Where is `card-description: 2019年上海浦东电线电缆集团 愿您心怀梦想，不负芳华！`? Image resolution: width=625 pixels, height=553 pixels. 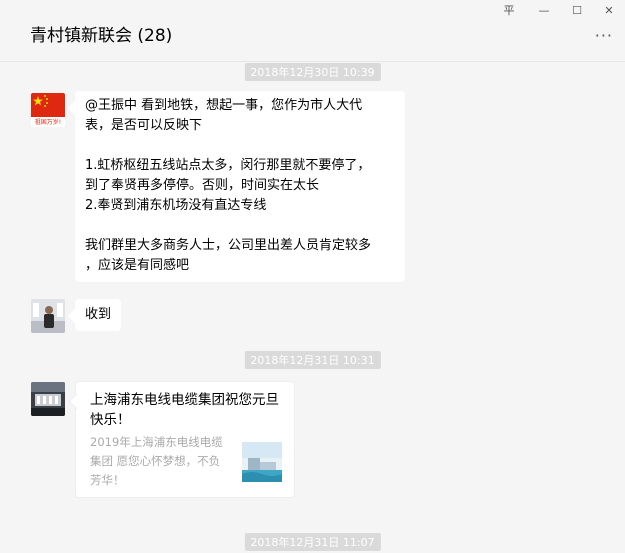 card-description: 2019年上海浦东电线电缆集团 愿您心怀梦想，不负芳华！ is located at coordinates (156, 461).